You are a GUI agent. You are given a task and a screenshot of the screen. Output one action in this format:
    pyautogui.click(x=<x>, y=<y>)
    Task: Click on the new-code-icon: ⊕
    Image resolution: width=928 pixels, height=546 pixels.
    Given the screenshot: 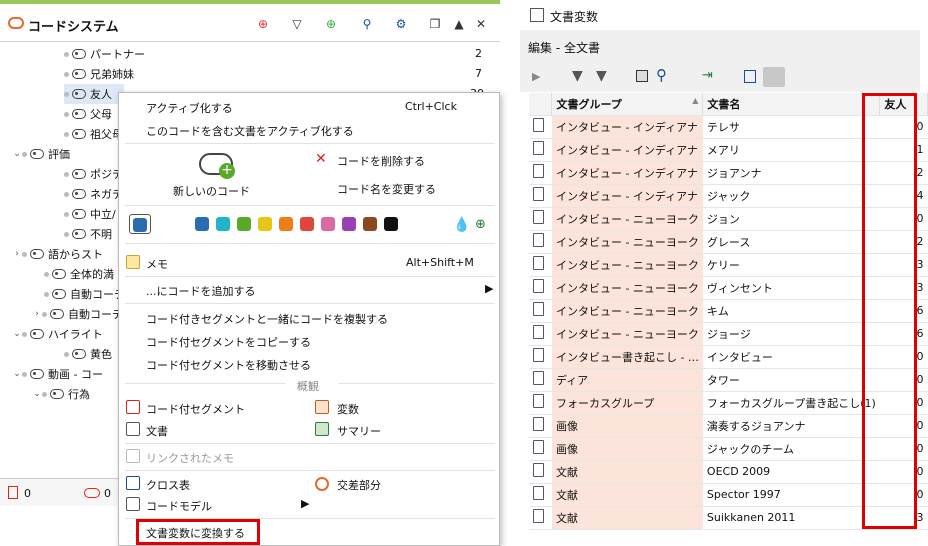 What is the action you would take?
    pyautogui.click(x=331, y=24)
    